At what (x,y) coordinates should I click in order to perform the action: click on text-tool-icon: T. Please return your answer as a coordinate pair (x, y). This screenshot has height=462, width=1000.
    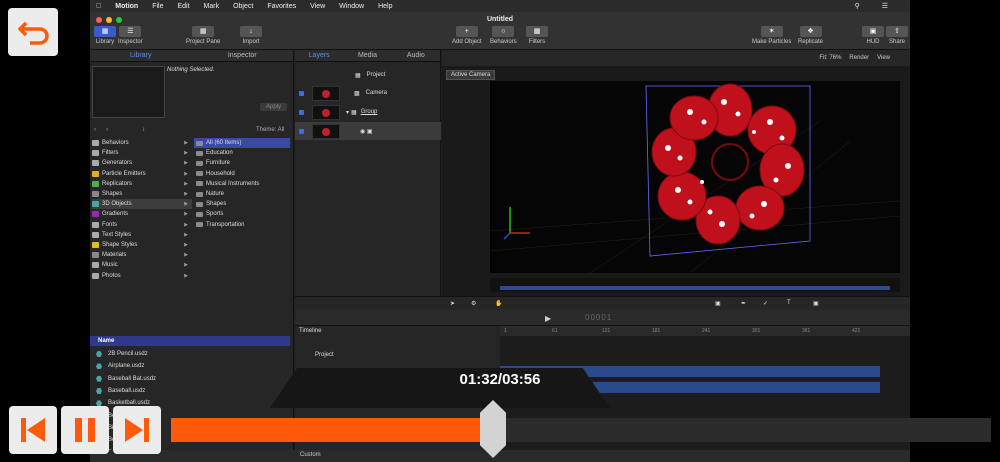
    Looking at the image, I should click on (789, 303).